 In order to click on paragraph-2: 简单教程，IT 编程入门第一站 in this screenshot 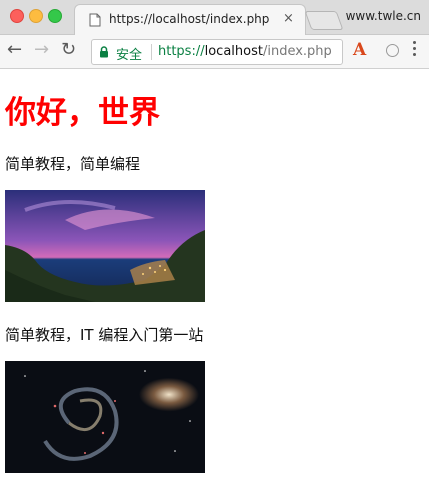, I will do `click(104, 335)`.